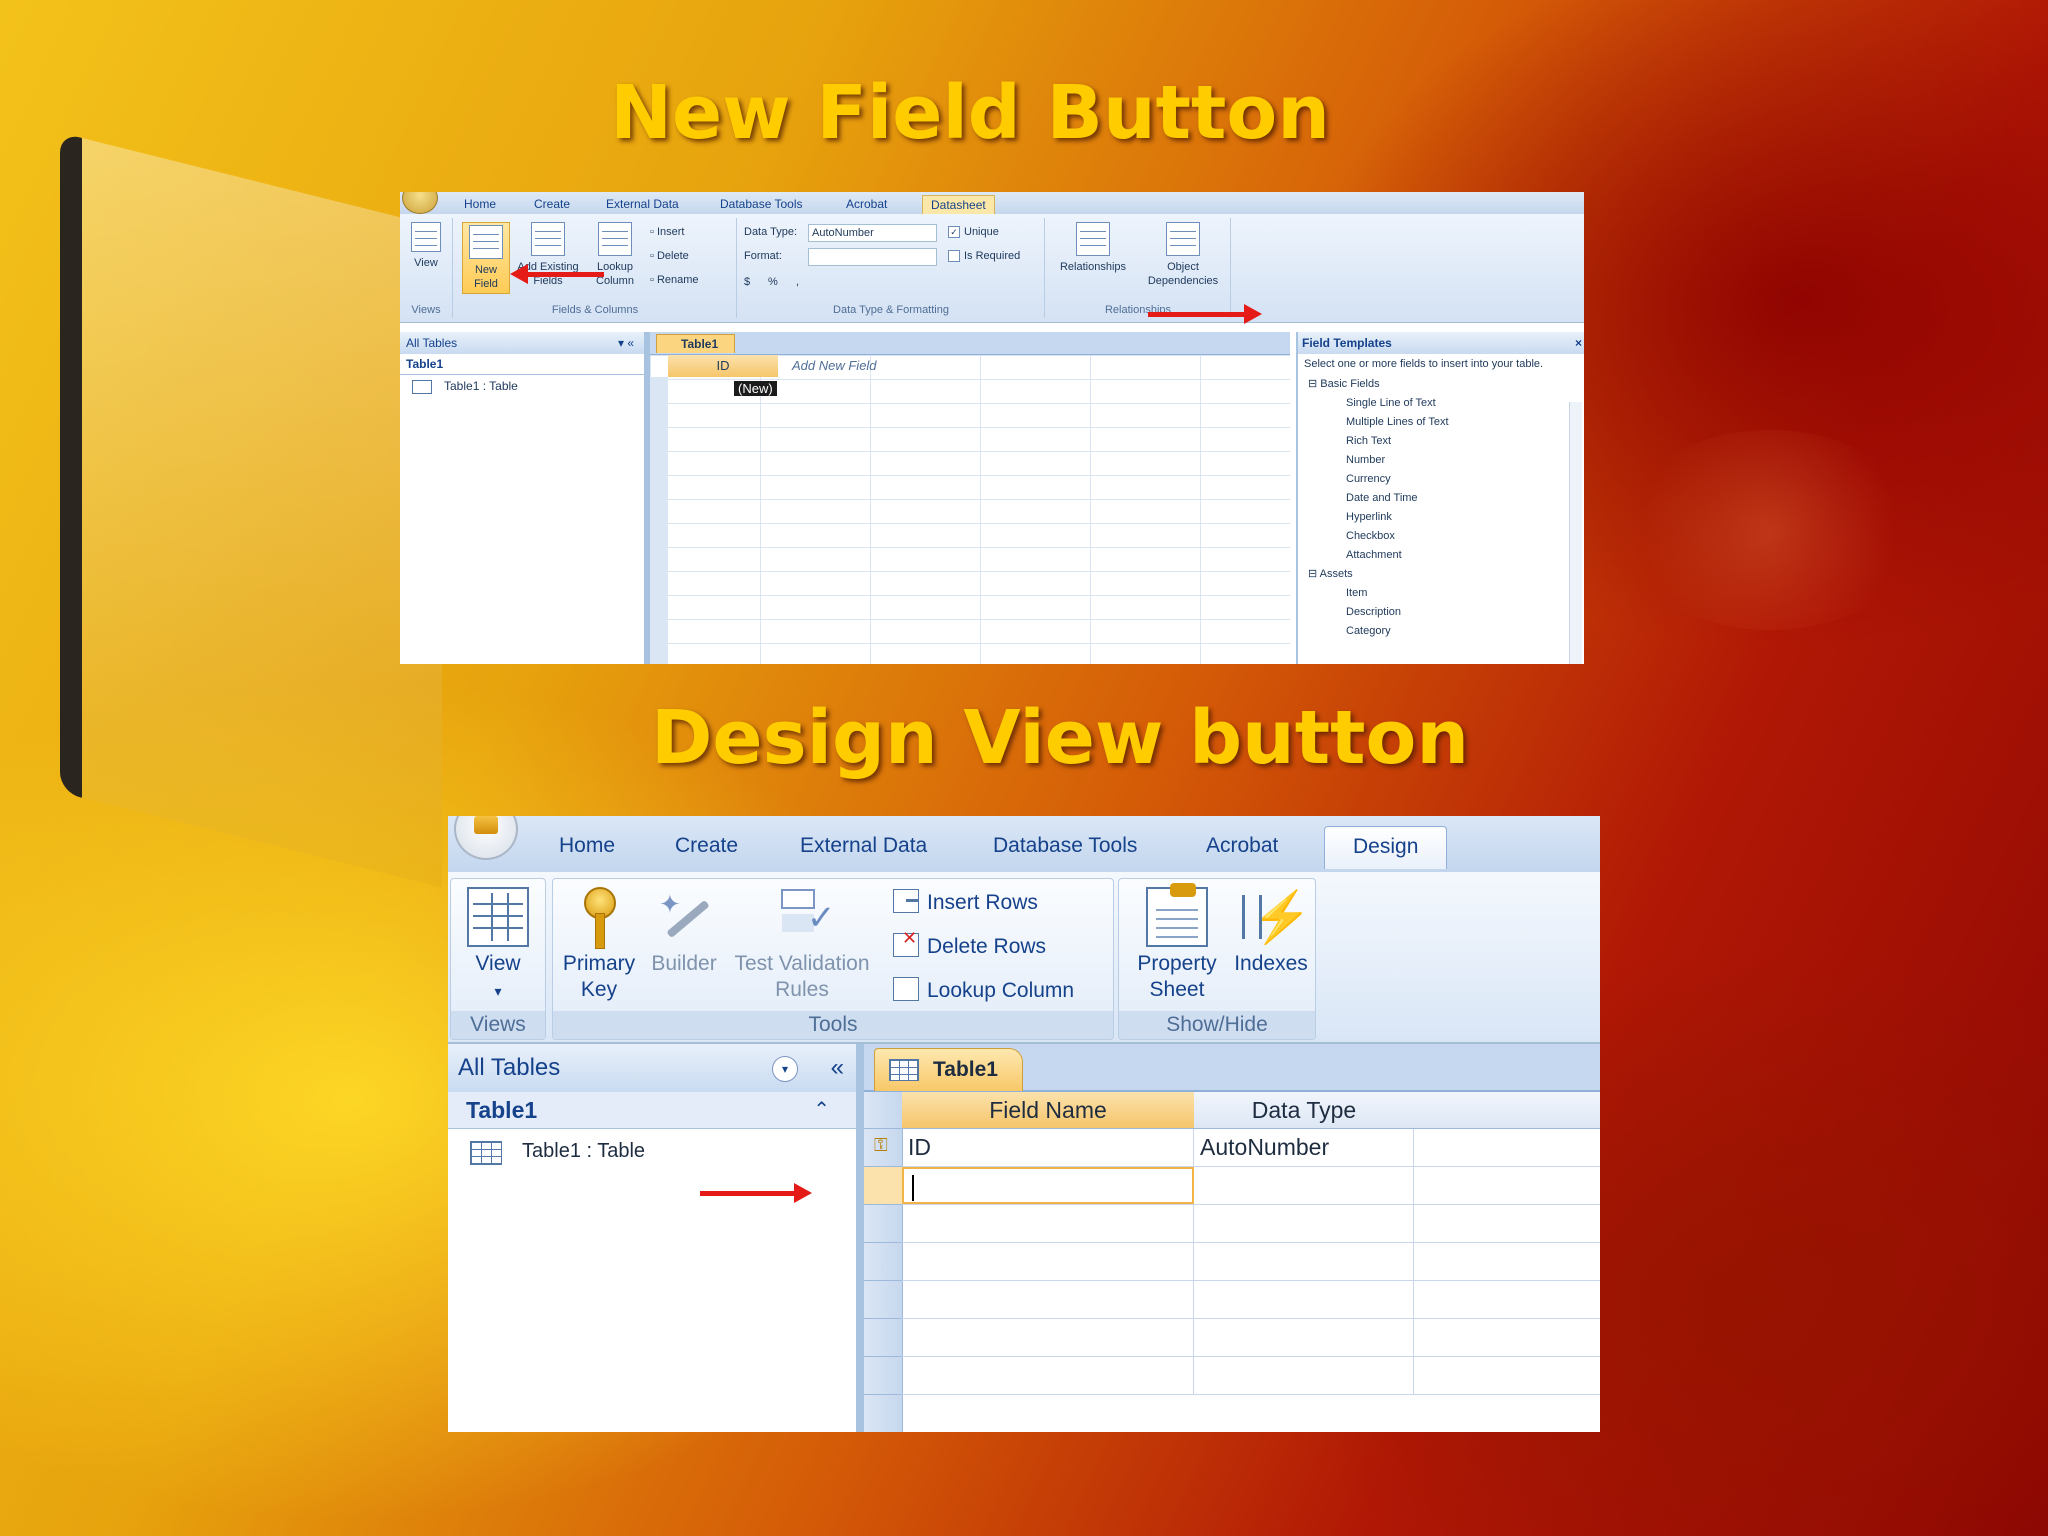  Describe the element at coordinates (872, 257) in the screenshot. I see `format-select` at that location.